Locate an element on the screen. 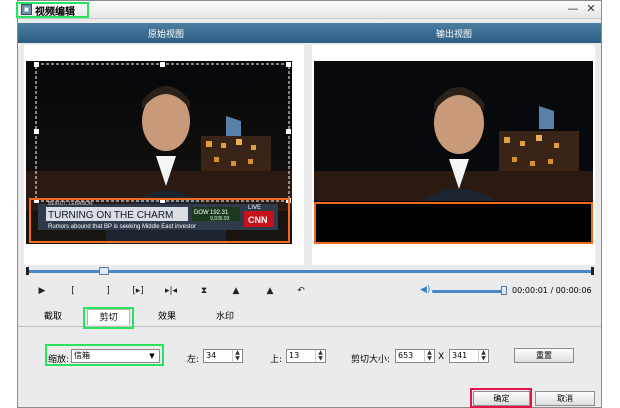 This screenshot has width=620, height=408. dow-sub: 9,935.93 is located at coordinates (220, 219).